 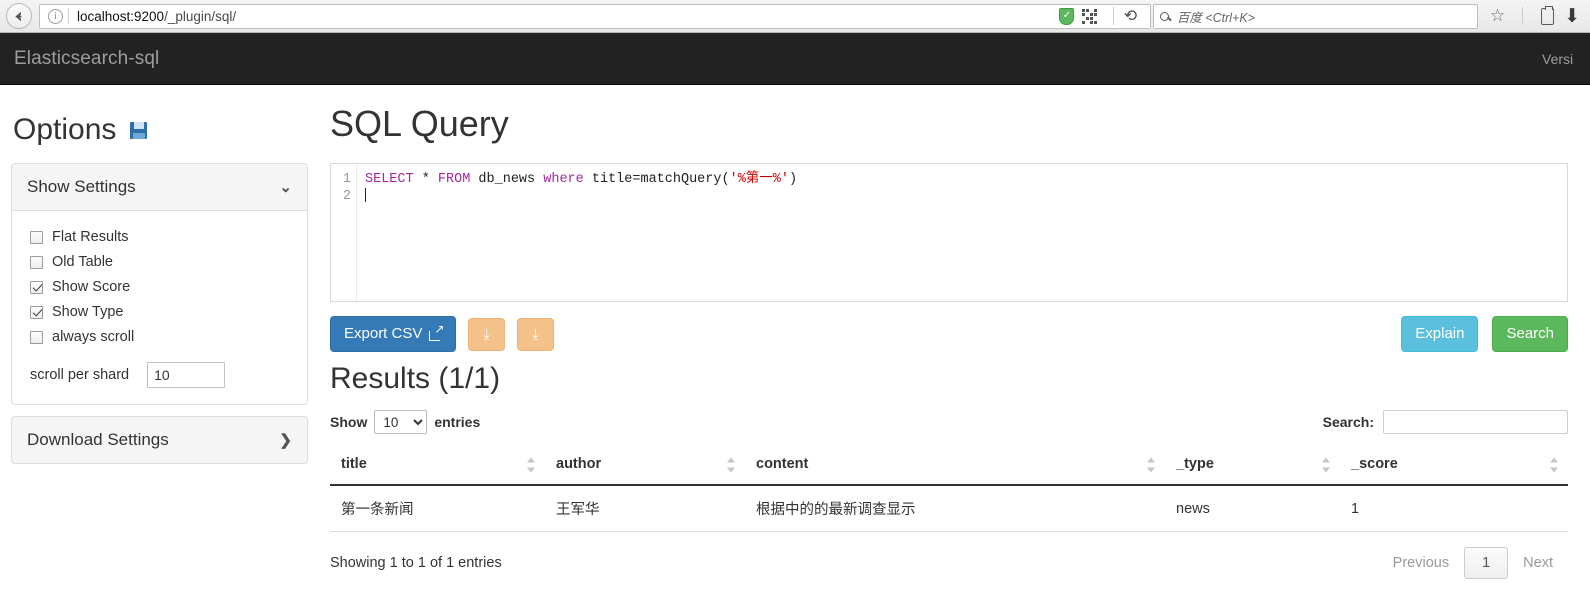 What do you see at coordinates (90, 237) in the screenshot?
I see `checkbox-label-flat-results: Flat Results` at bounding box center [90, 237].